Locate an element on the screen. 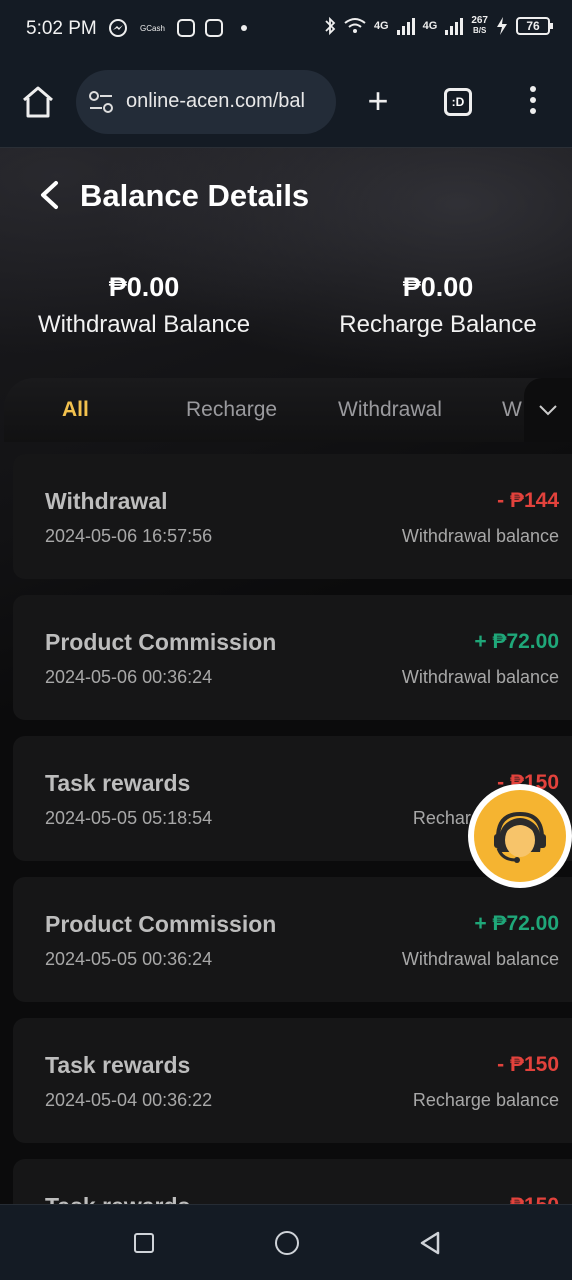 The width and height of the screenshot is (572, 1280). site-settings-icon is located at coordinates (101, 102).